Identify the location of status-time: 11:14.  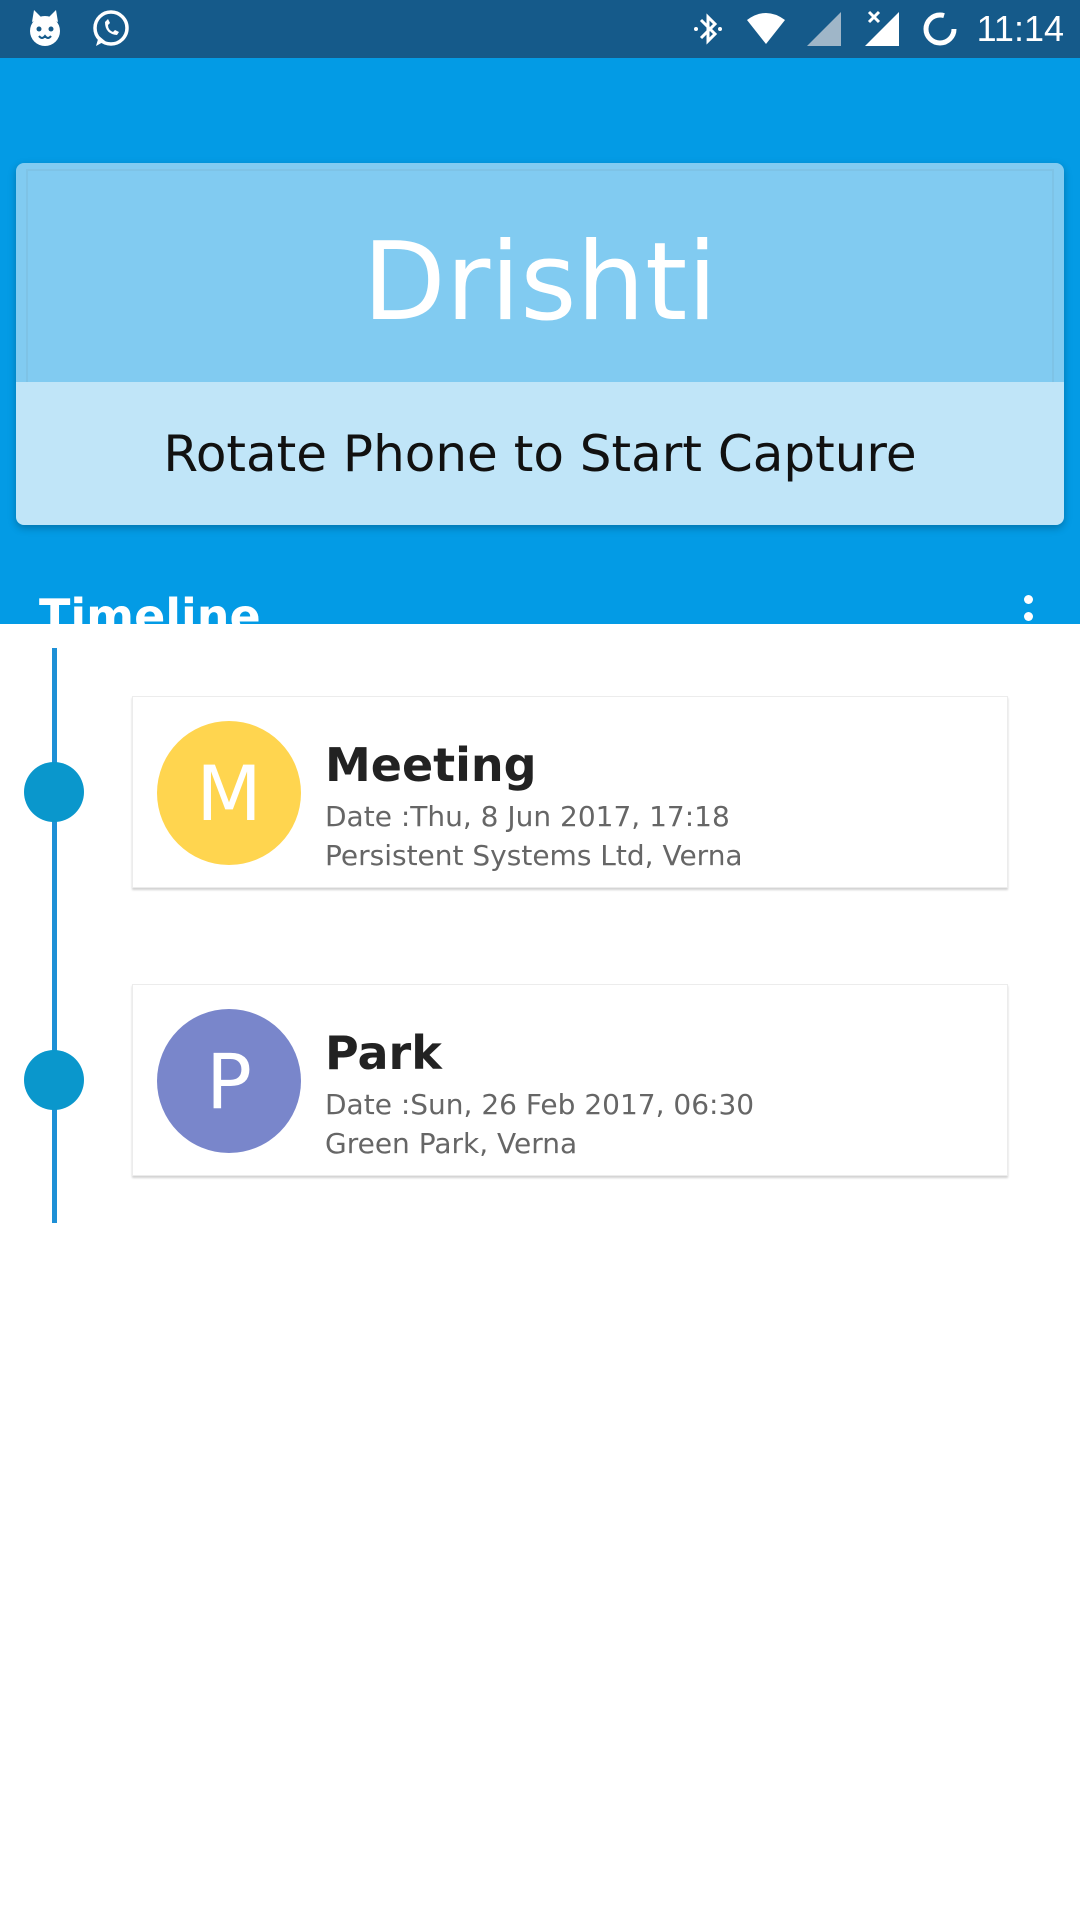
(1020, 28).